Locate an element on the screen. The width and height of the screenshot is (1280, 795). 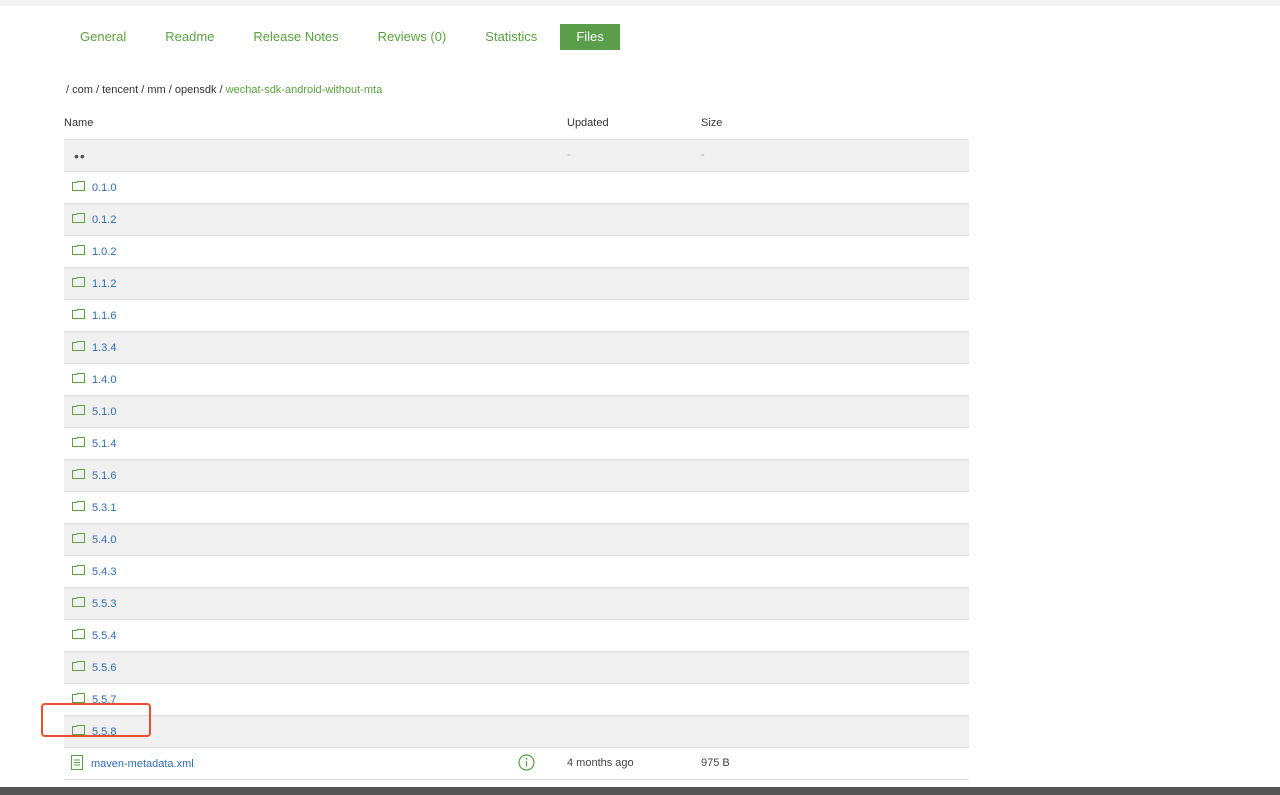
folder-name: 5.1.4 is located at coordinates (104, 443).